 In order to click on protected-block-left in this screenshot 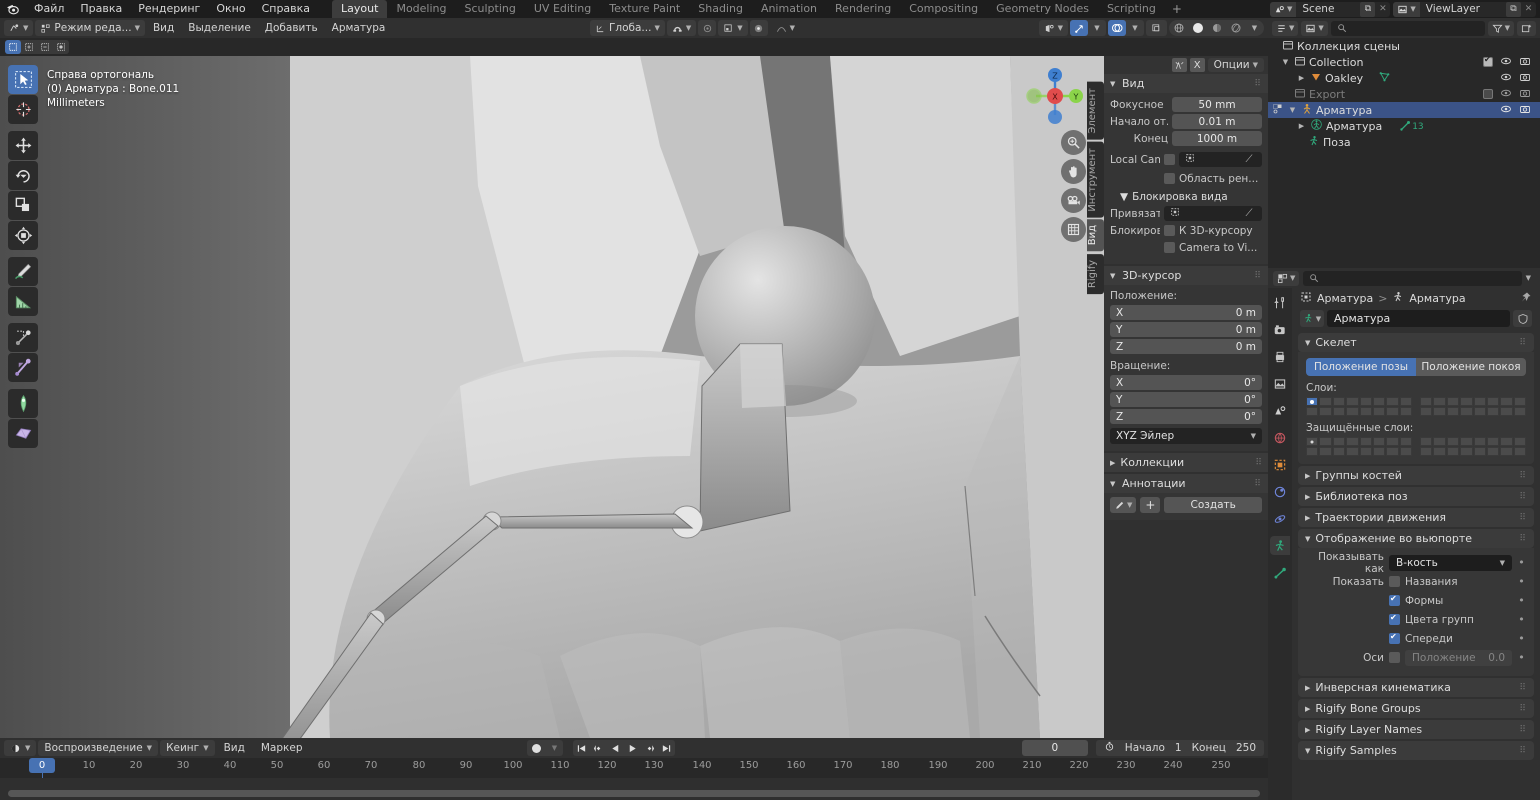, I will do `click(1359, 446)`.